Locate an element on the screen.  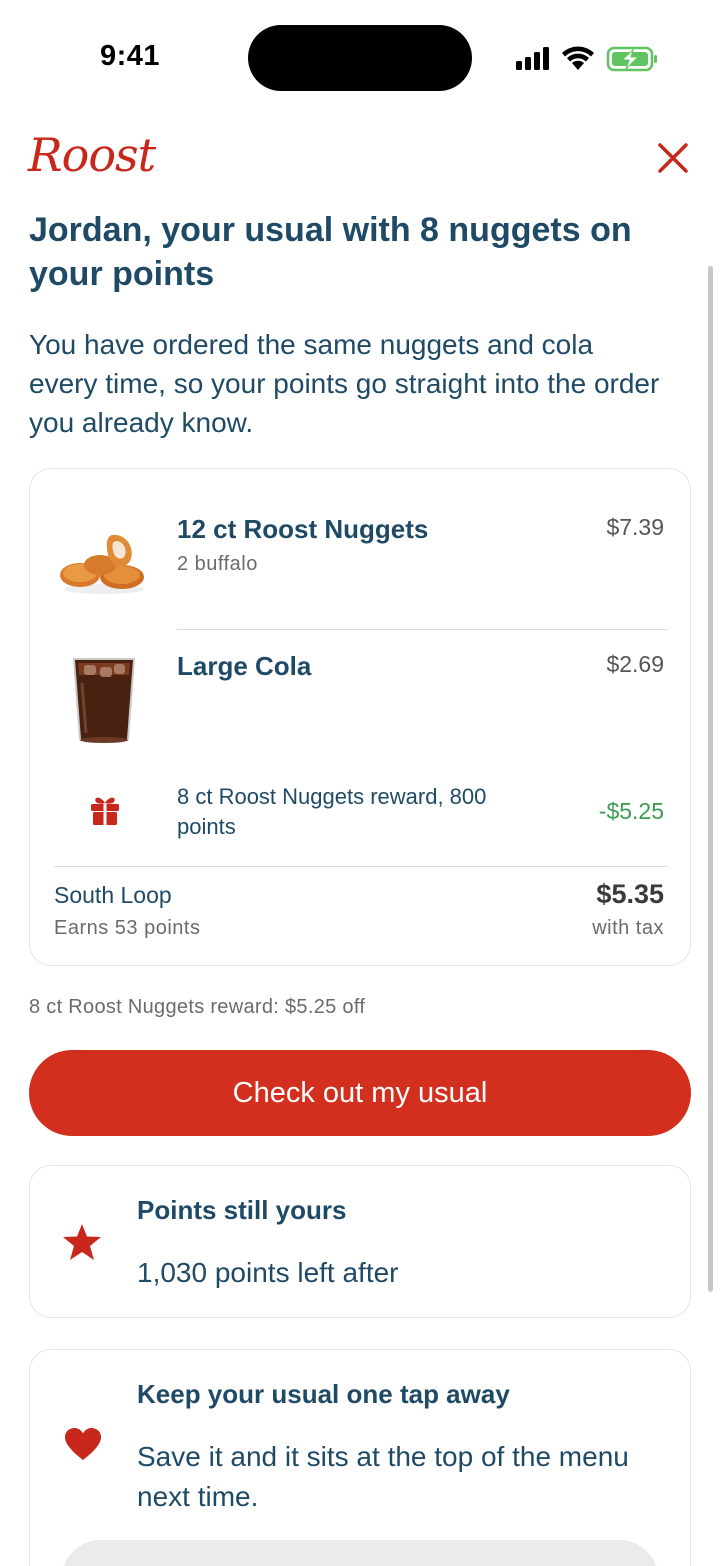
status-time: 9:41 is located at coordinates (130, 56).